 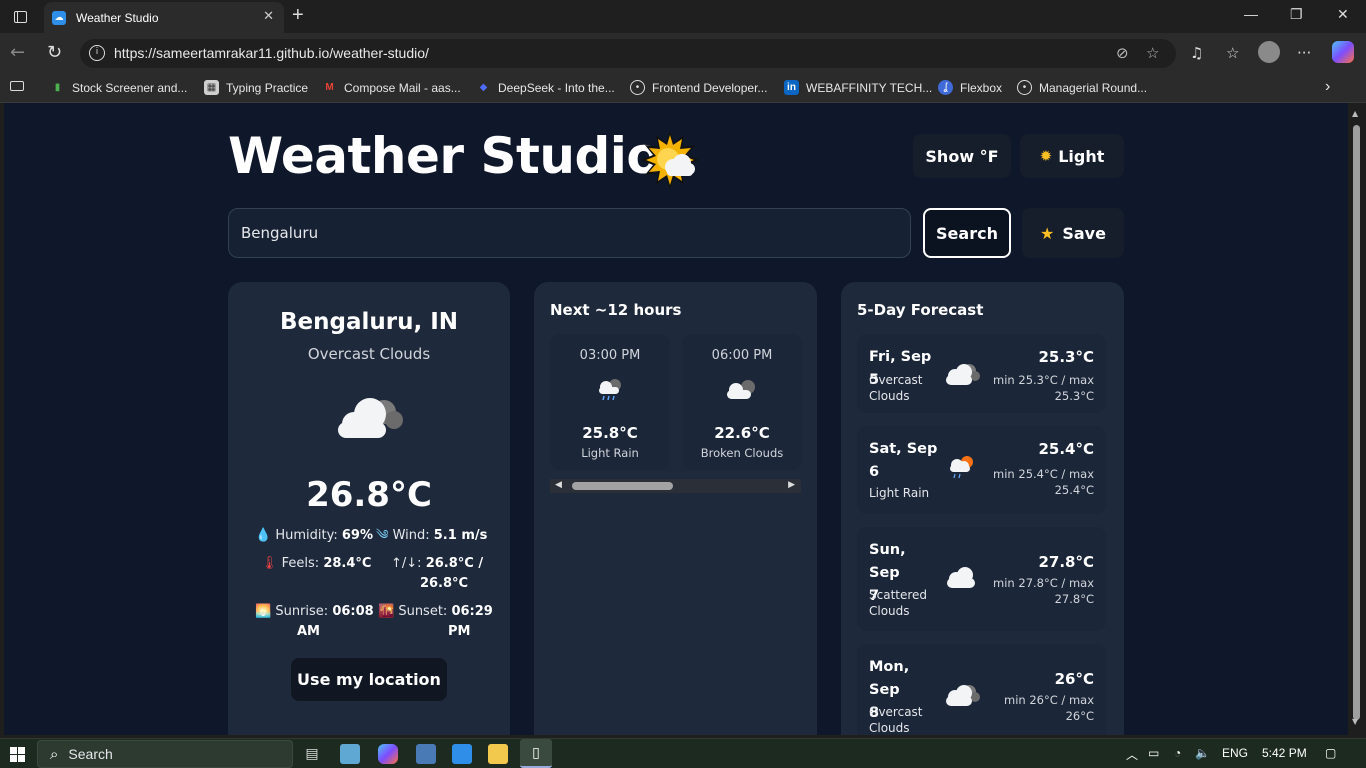 What do you see at coordinates (256, 87) in the screenshot?
I see `bookmark-typing-practice: ▦ Typing Practice` at bounding box center [256, 87].